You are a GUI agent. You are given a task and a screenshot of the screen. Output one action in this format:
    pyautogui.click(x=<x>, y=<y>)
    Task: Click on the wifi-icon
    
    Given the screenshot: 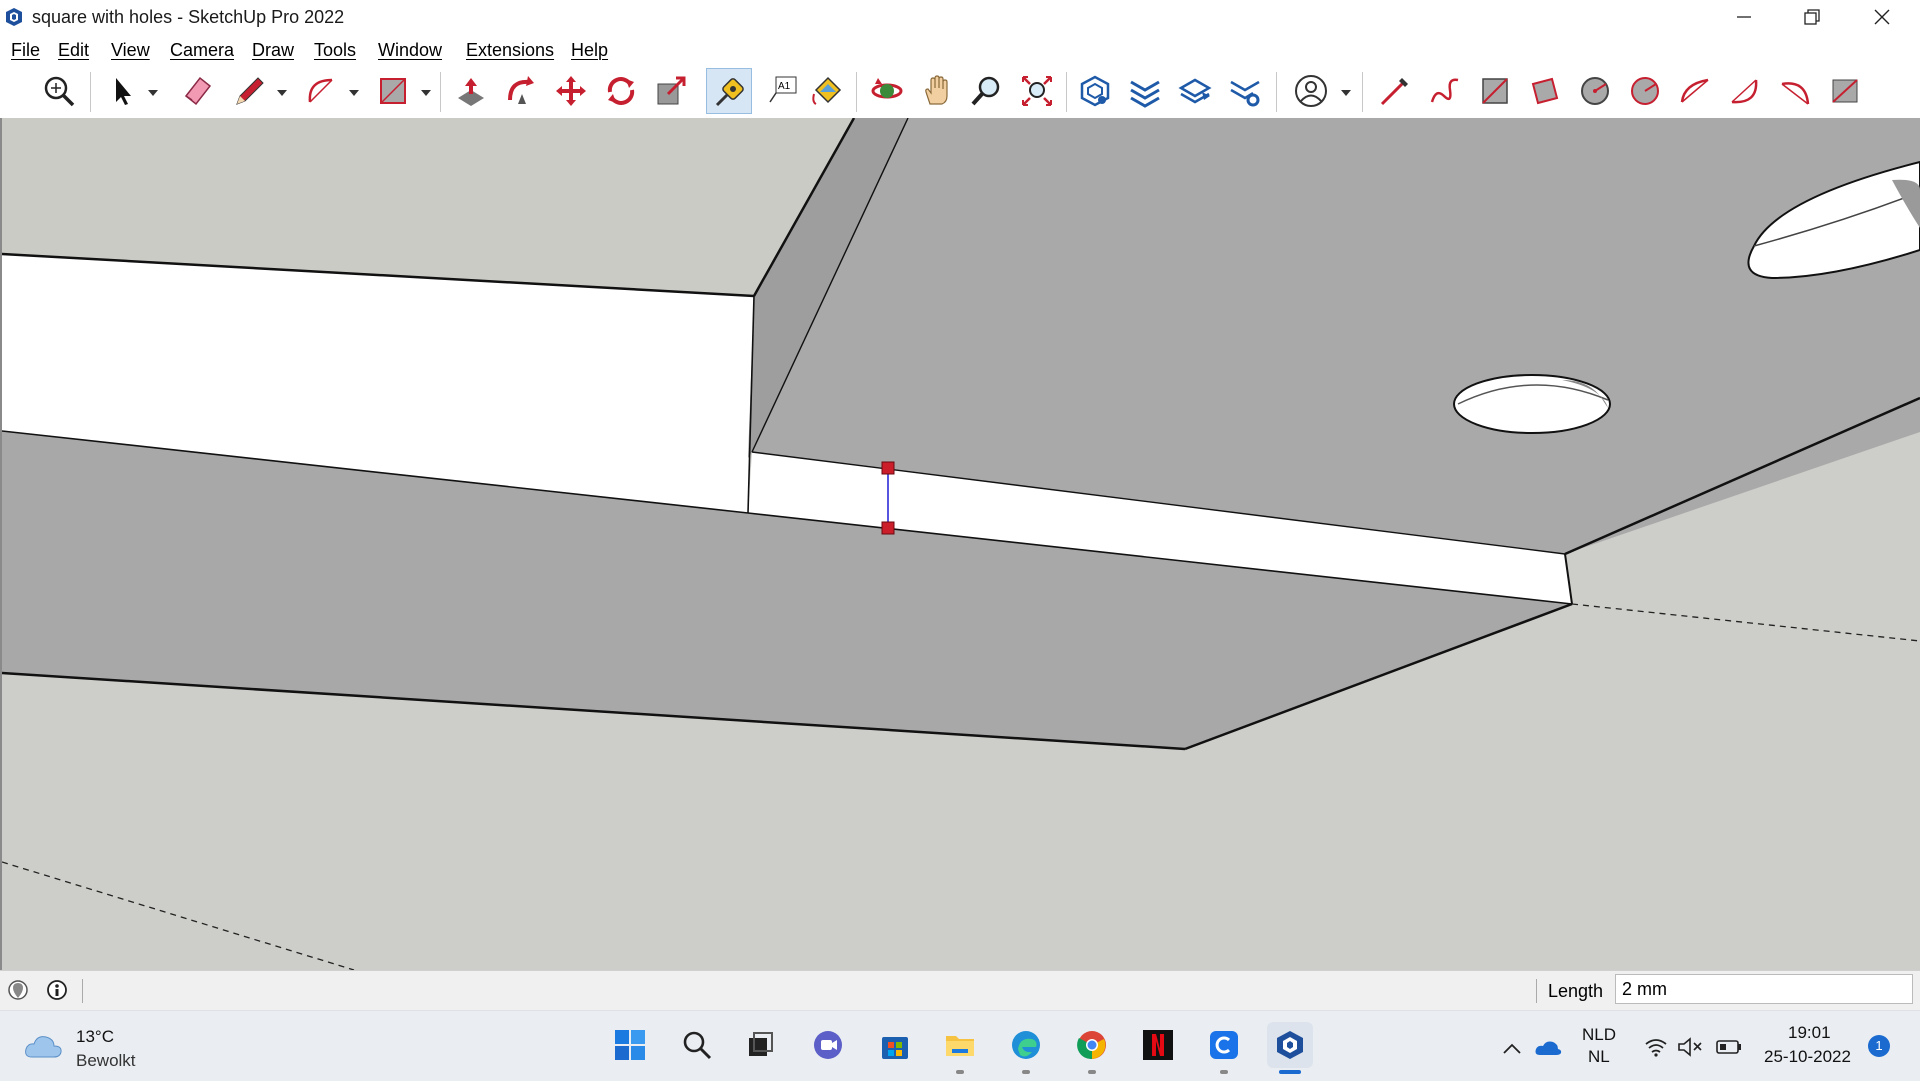 What is the action you would take?
    pyautogui.click(x=1656, y=1047)
    